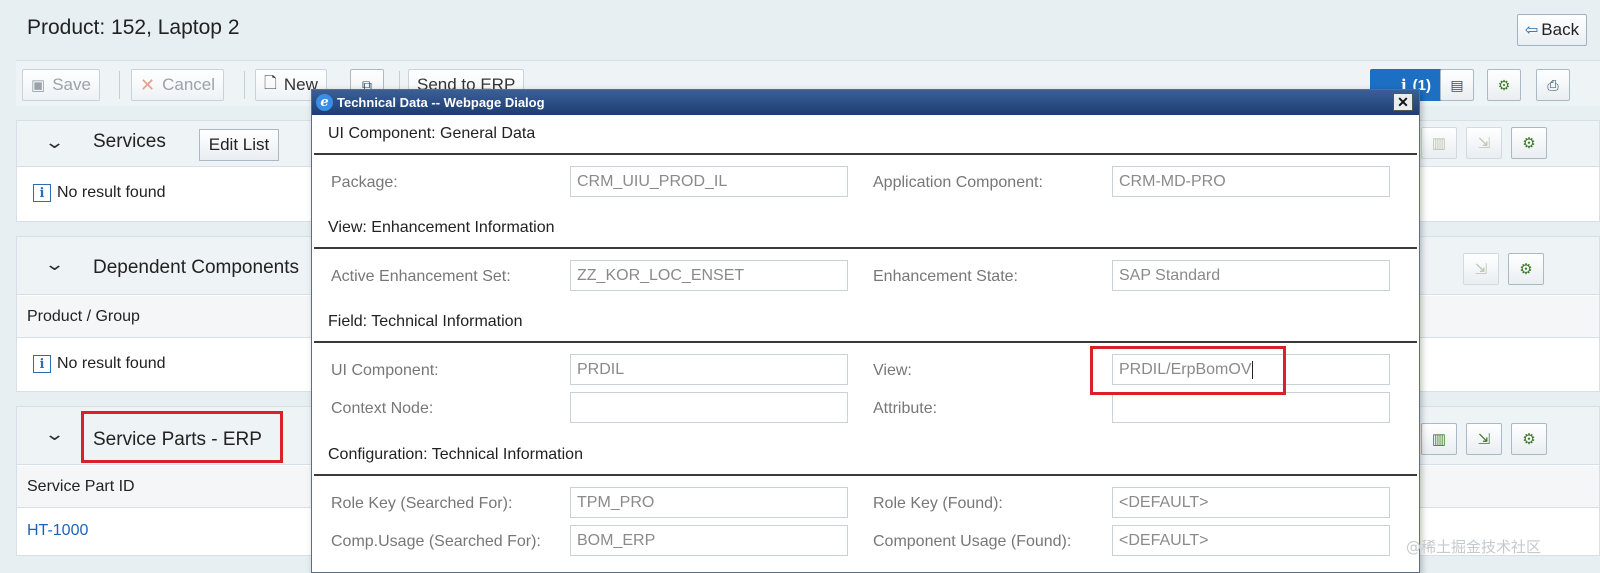  I want to click on back-button: ⇦ Back, so click(1552, 30).